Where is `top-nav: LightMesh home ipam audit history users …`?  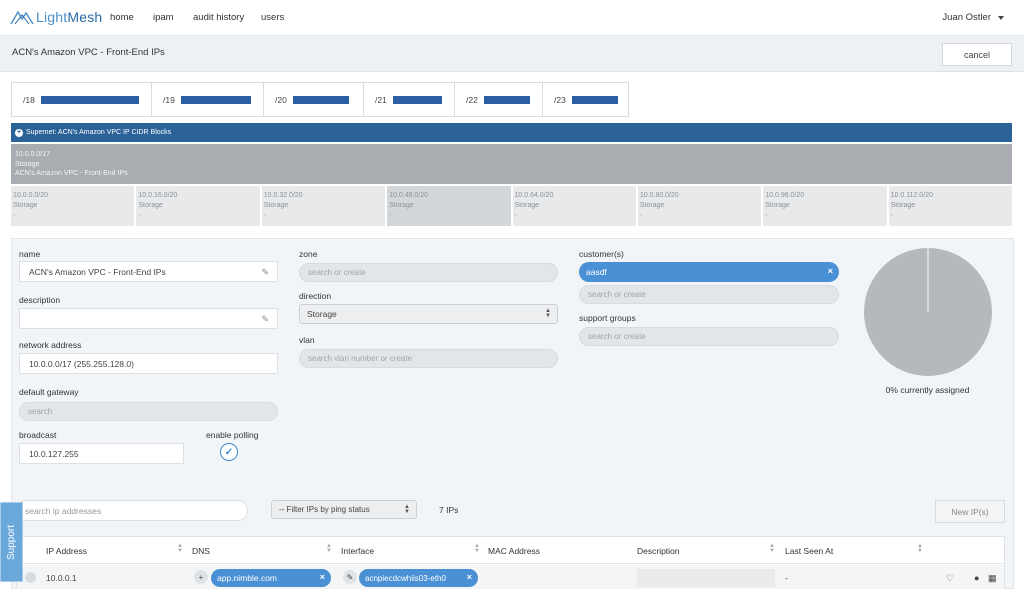
top-nav: LightMesh home ipam audit history users … is located at coordinates (512, 18).